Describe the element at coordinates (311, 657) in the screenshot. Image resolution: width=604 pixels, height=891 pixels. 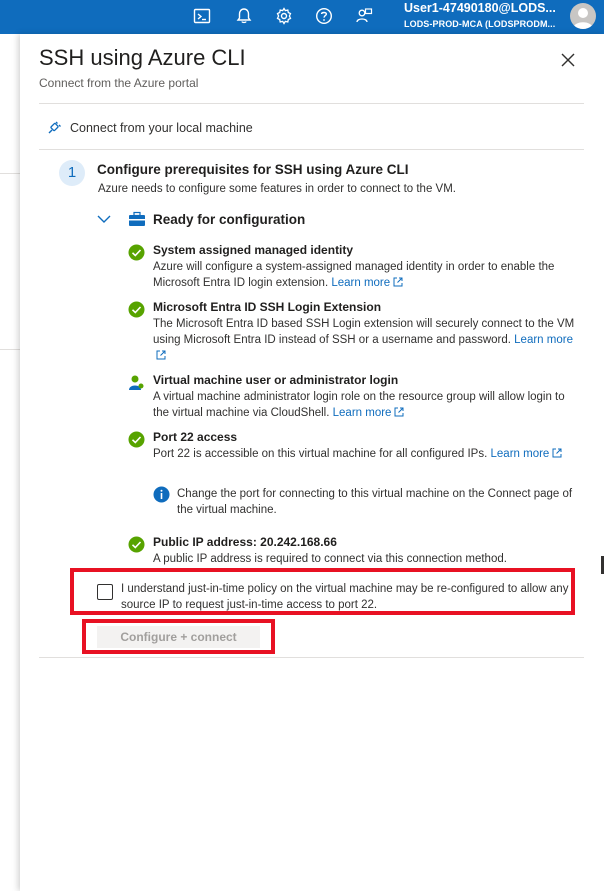
I see `footer-divider` at that location.